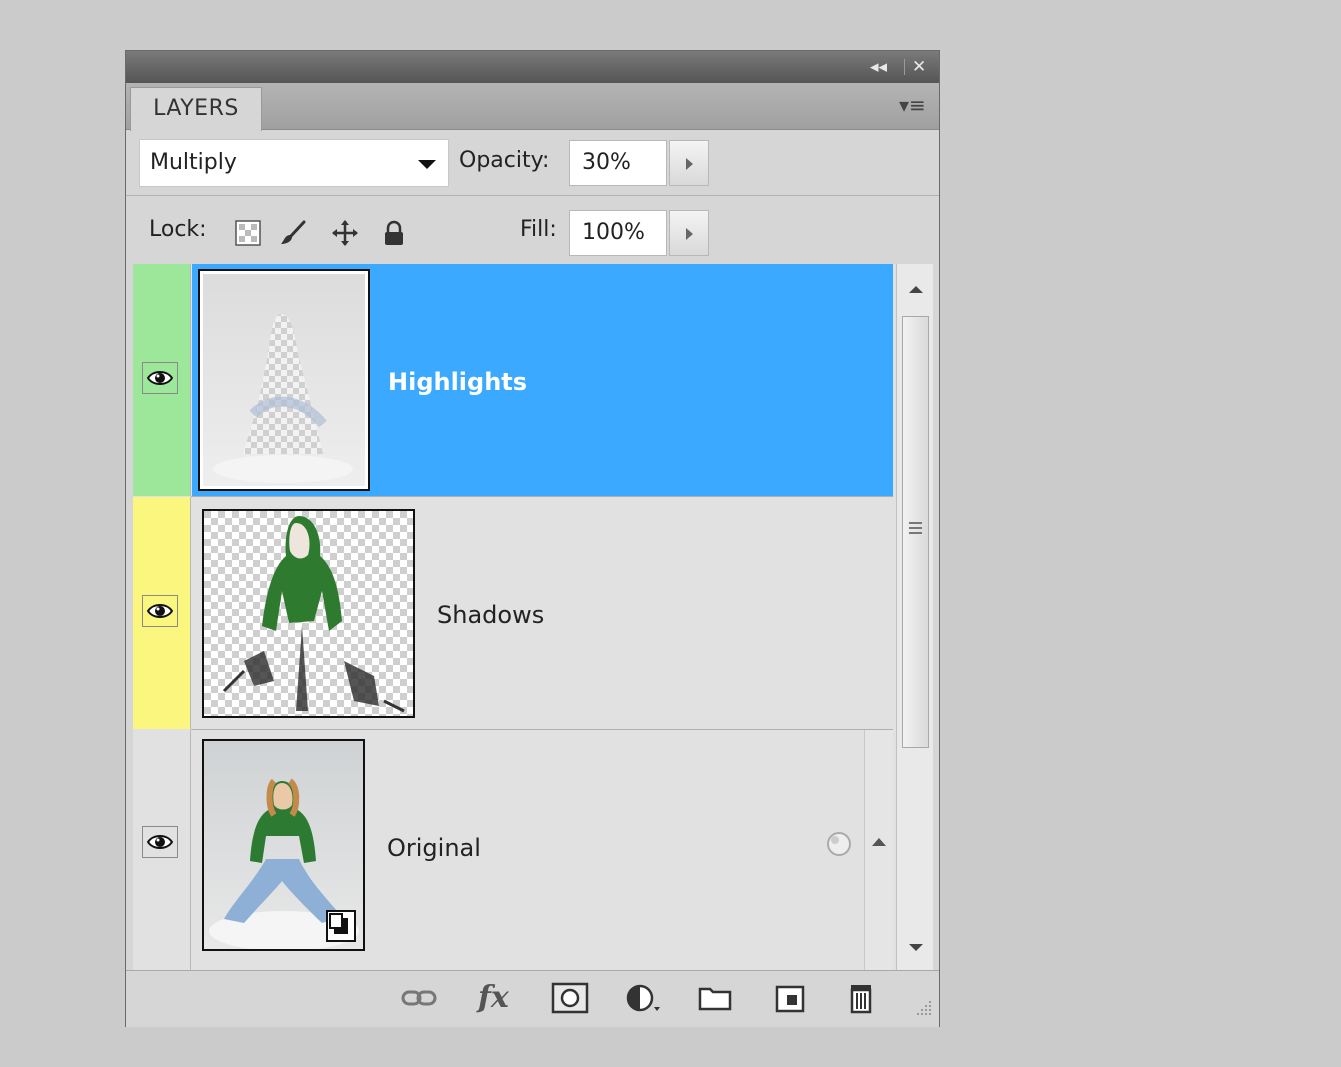 This screenshot has height=1067, width=1341. What do you see at coordinates (879, 842) in the screenshot?
I see `expand-arrow-icon` at bounding box center [879, 842].